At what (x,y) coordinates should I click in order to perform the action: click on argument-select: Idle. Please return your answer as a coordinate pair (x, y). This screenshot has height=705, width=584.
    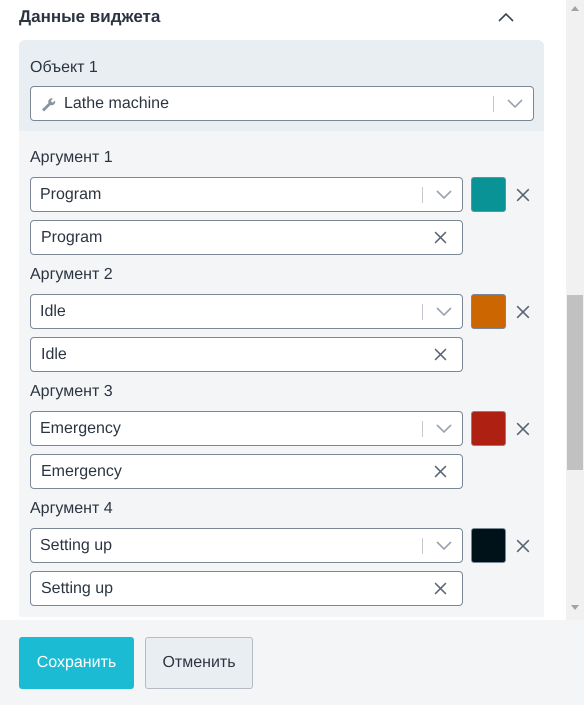
    Looking at the image, I should click on (246, 311).